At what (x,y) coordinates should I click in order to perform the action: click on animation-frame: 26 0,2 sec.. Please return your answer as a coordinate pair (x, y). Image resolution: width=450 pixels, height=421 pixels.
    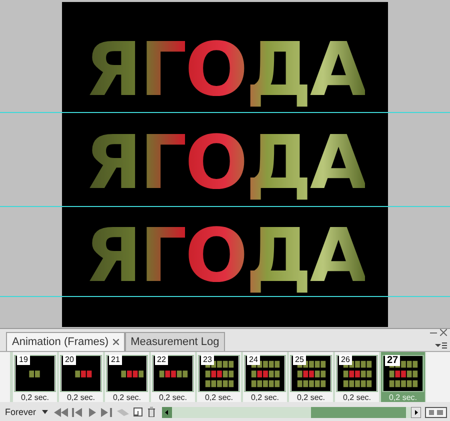
    Looking at the image, I should click on (357, 377).